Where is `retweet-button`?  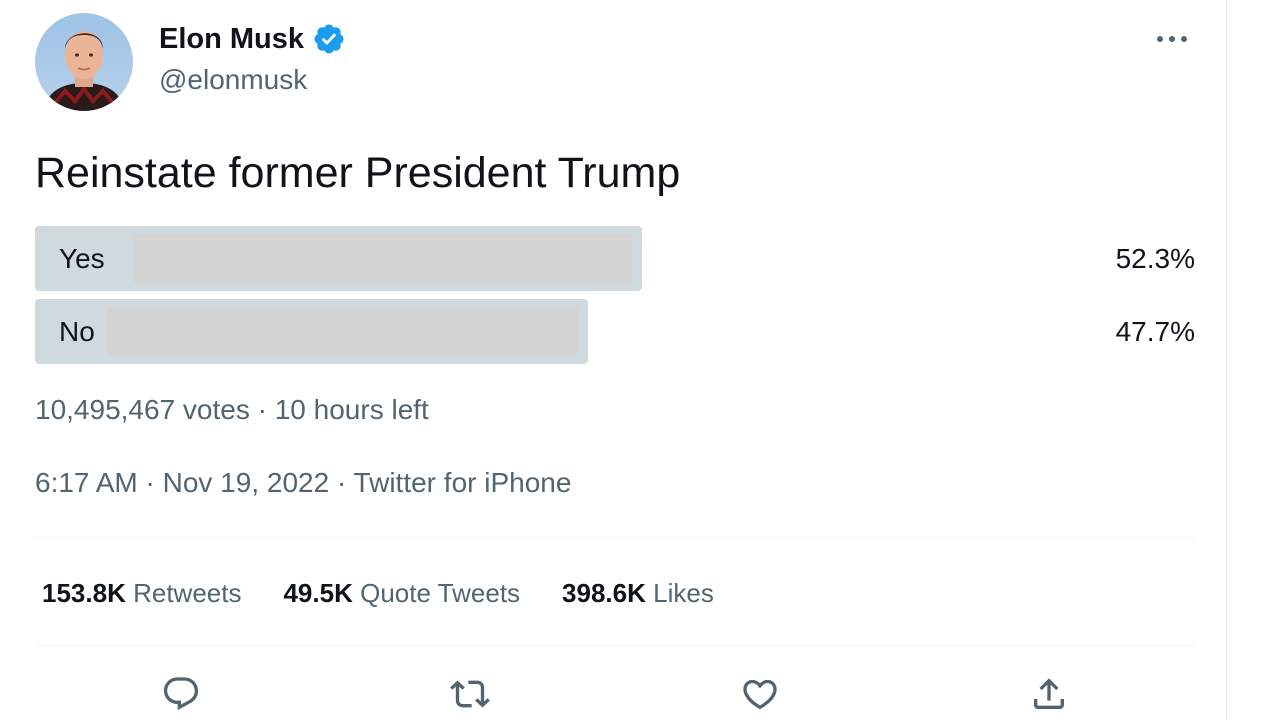
retweet-button is located at coordinates (470, 694).